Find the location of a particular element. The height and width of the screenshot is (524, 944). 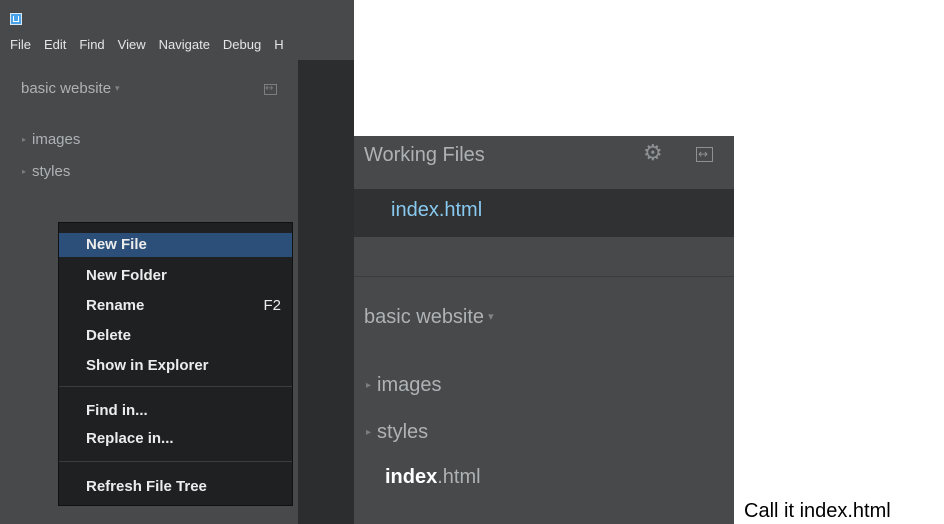

tree-file-index: index.html is located at coordinates (433, 477).